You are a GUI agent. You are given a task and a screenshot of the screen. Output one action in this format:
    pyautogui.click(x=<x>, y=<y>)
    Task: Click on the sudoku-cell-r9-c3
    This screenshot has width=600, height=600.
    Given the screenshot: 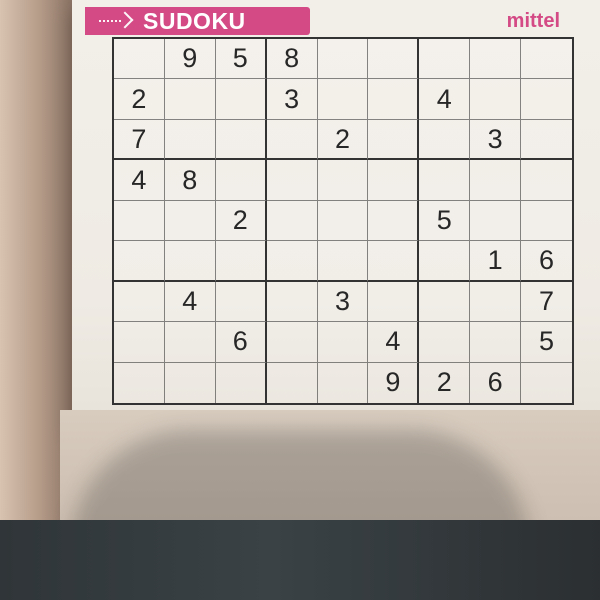 What is the action you would take?
    pyautogui.click(x=241, y=382)
    